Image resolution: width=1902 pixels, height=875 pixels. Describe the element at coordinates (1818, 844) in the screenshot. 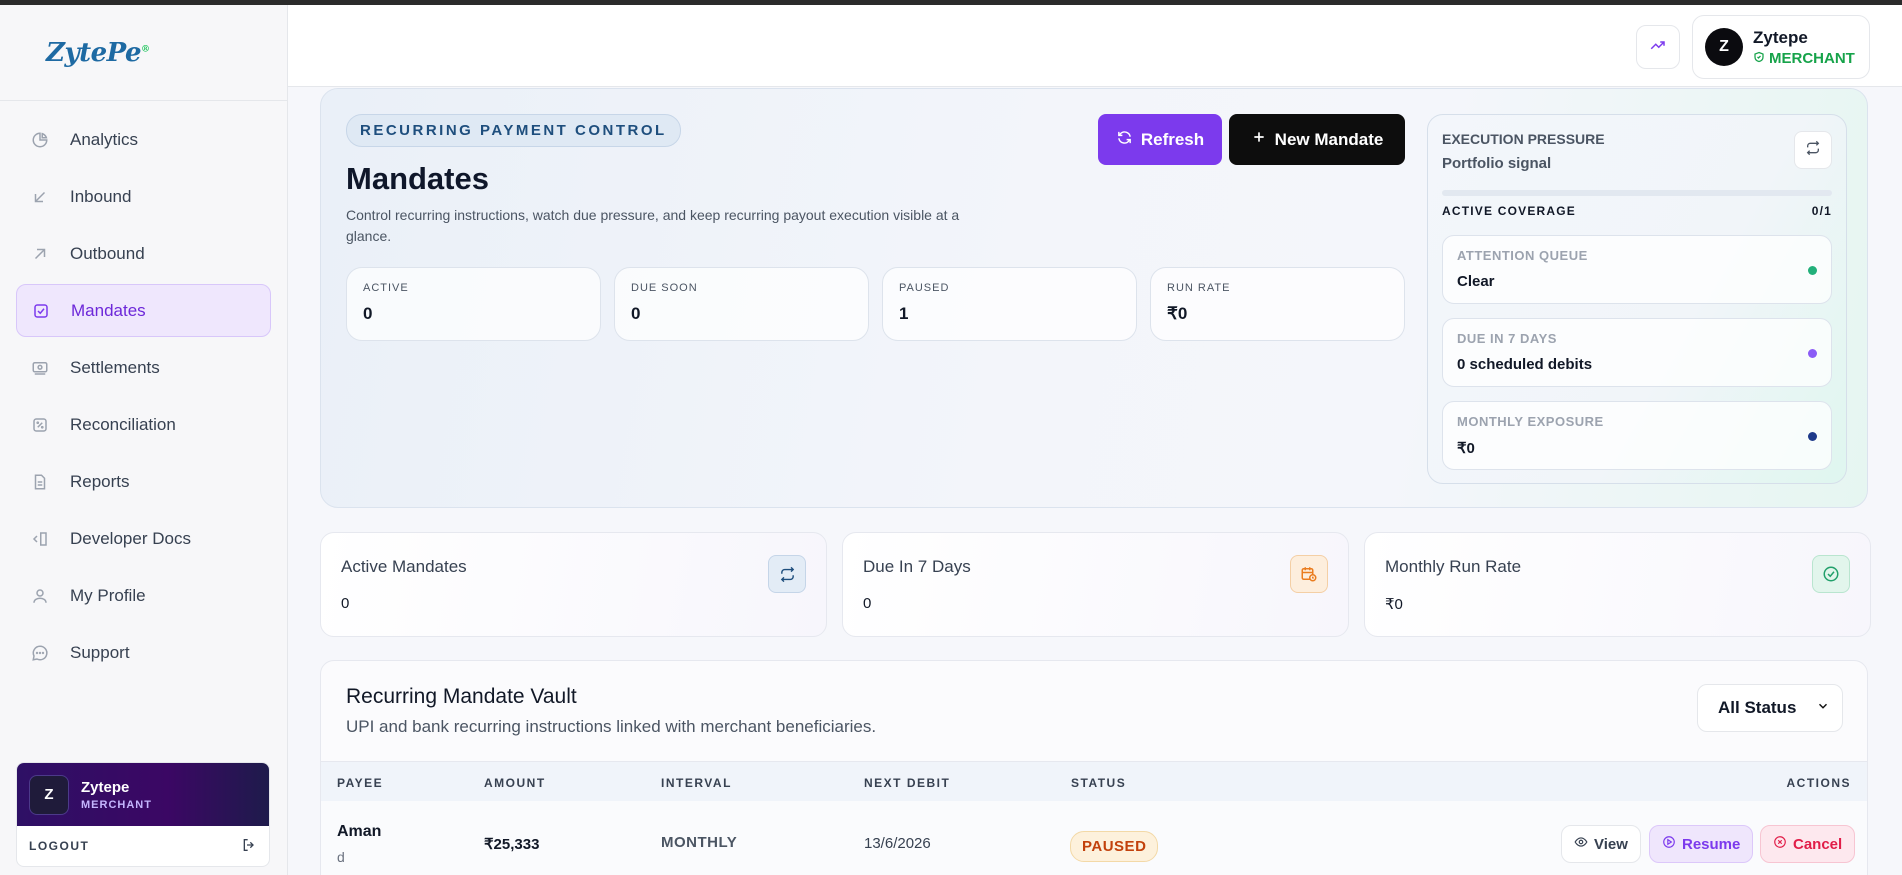

I see `cancel-label: Cancel` at that location.